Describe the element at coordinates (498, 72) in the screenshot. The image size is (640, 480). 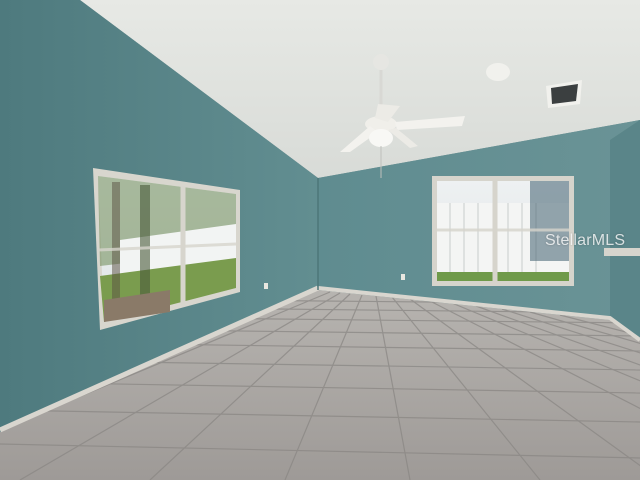
I see `smoke-detector` at that location.